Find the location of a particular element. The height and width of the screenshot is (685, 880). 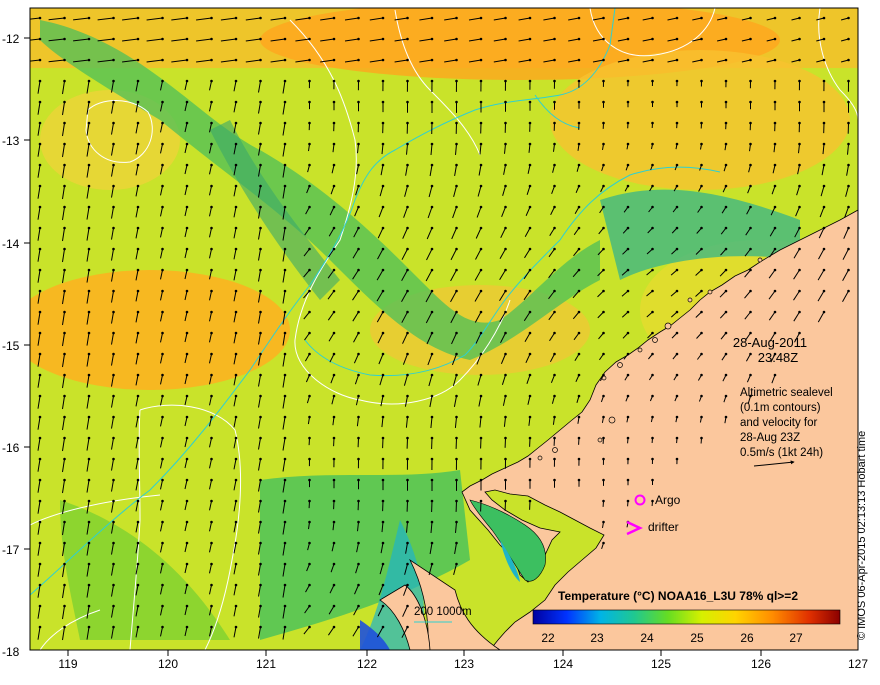

y-tick-18: -18 is located at coordinates (11, 652).